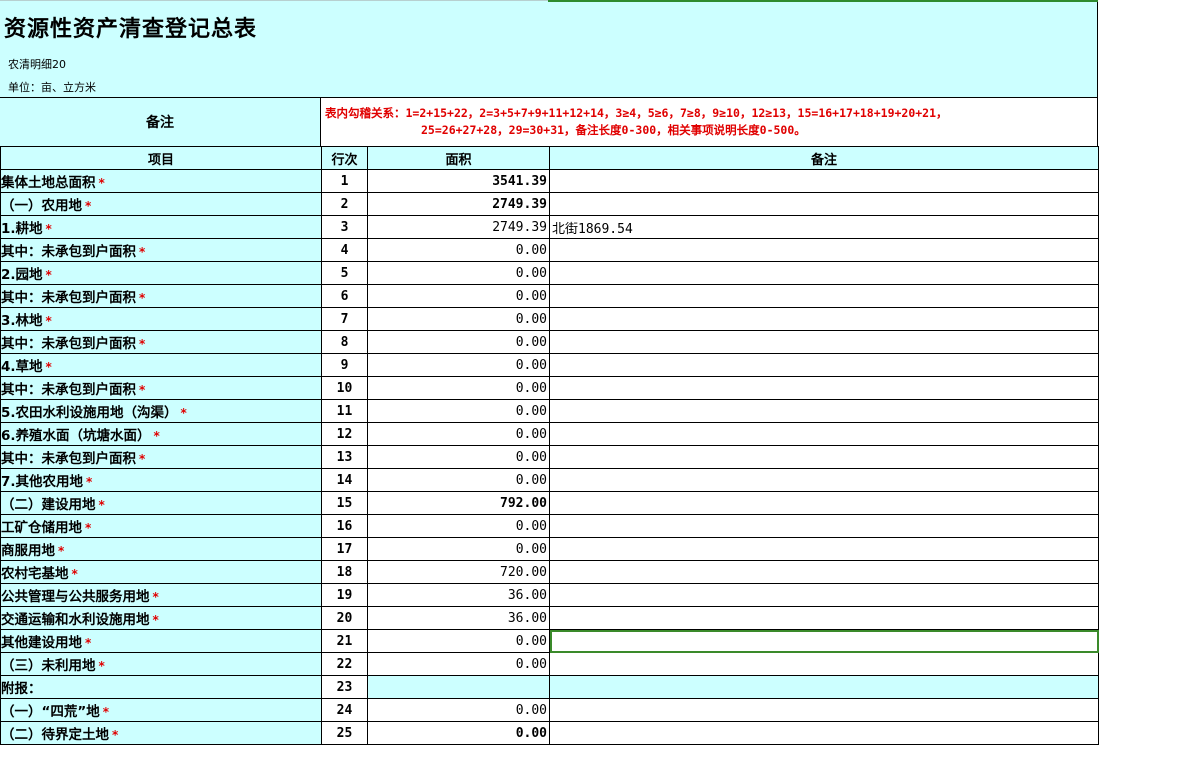 The height and width of the screenshot is (771, 1197). What do you see at coordinates (344, 572) in the screenshot?
I see `row-line-number: 18` at bounding box center [344, 572].